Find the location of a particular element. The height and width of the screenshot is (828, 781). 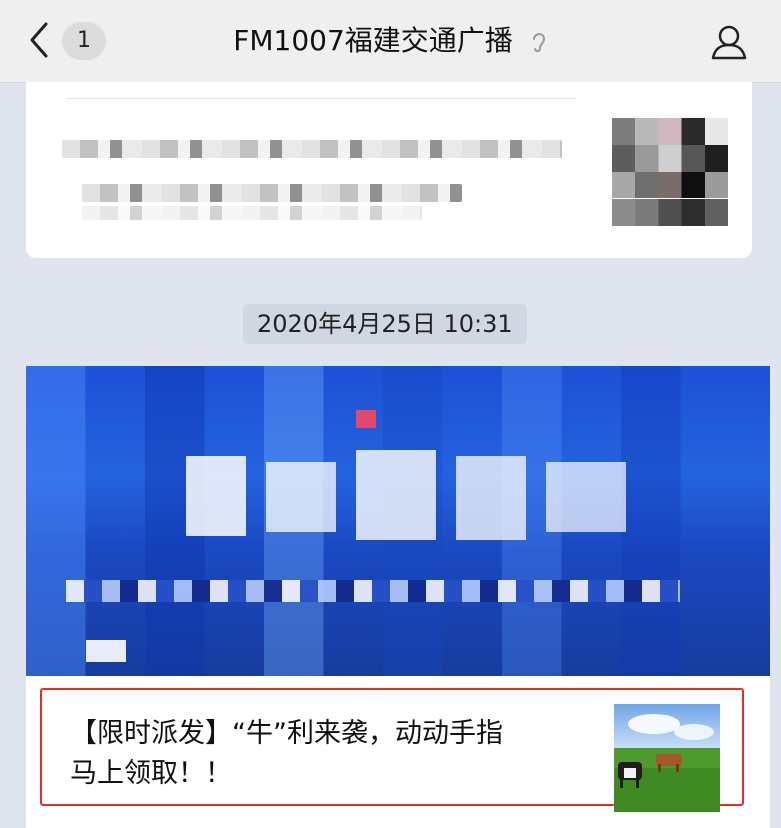

divider is located at coordinates (321, 98).